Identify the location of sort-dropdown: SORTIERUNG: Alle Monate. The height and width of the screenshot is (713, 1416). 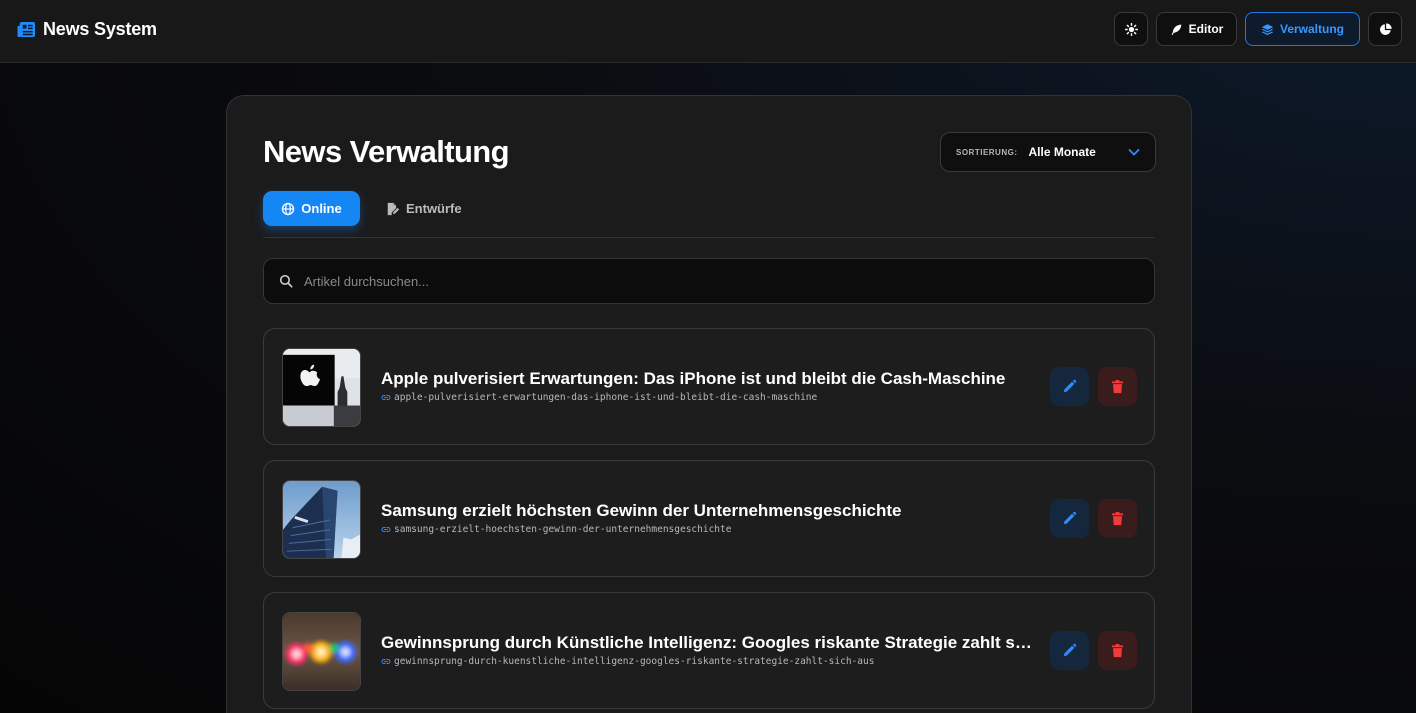
(1048, 152).